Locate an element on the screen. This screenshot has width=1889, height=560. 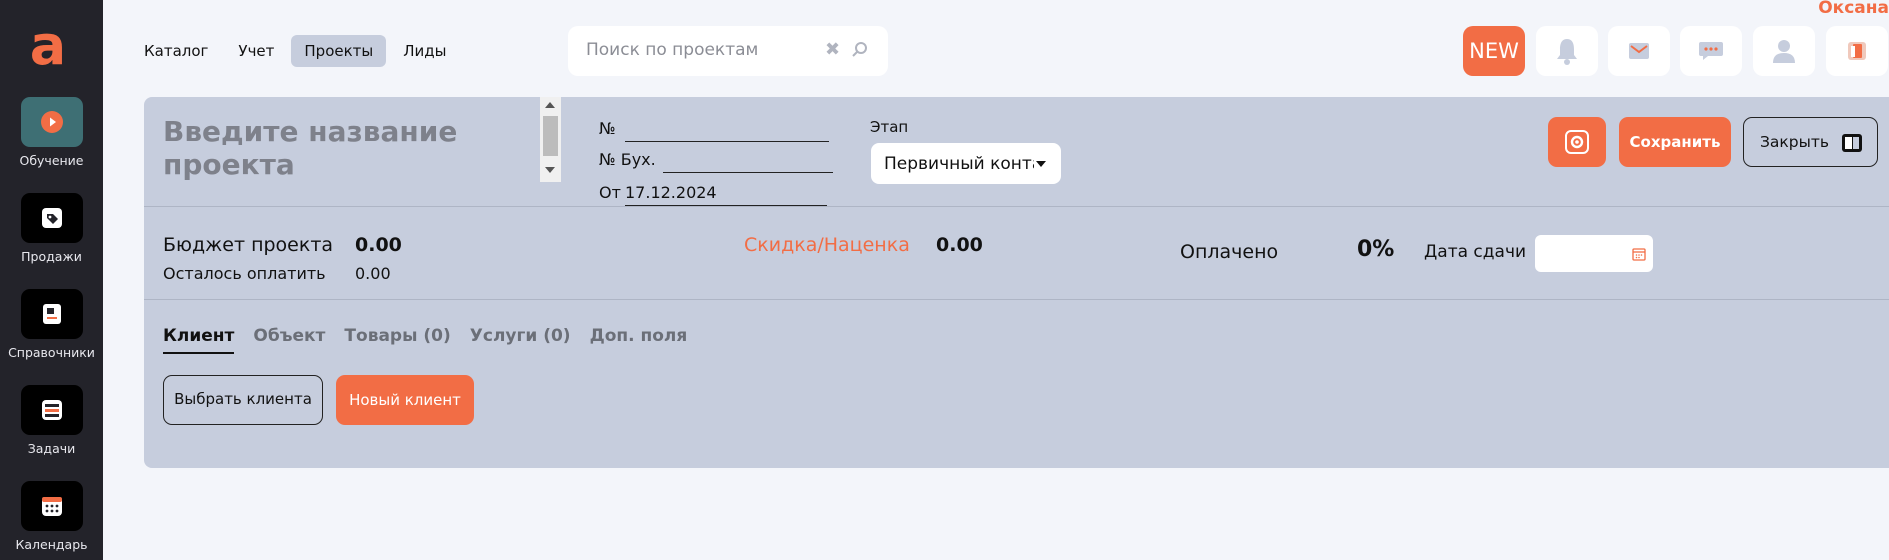
stage-label: Этап is located at coordinates (889, 127).